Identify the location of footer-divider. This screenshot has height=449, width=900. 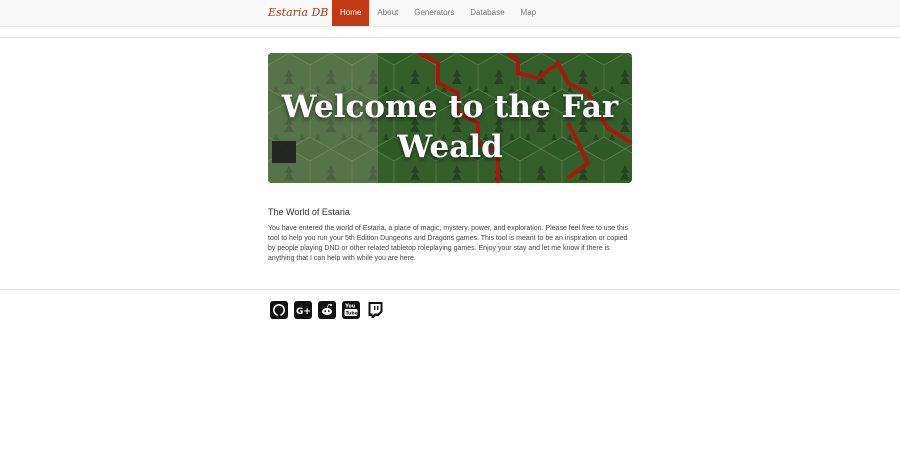
(450, 289).